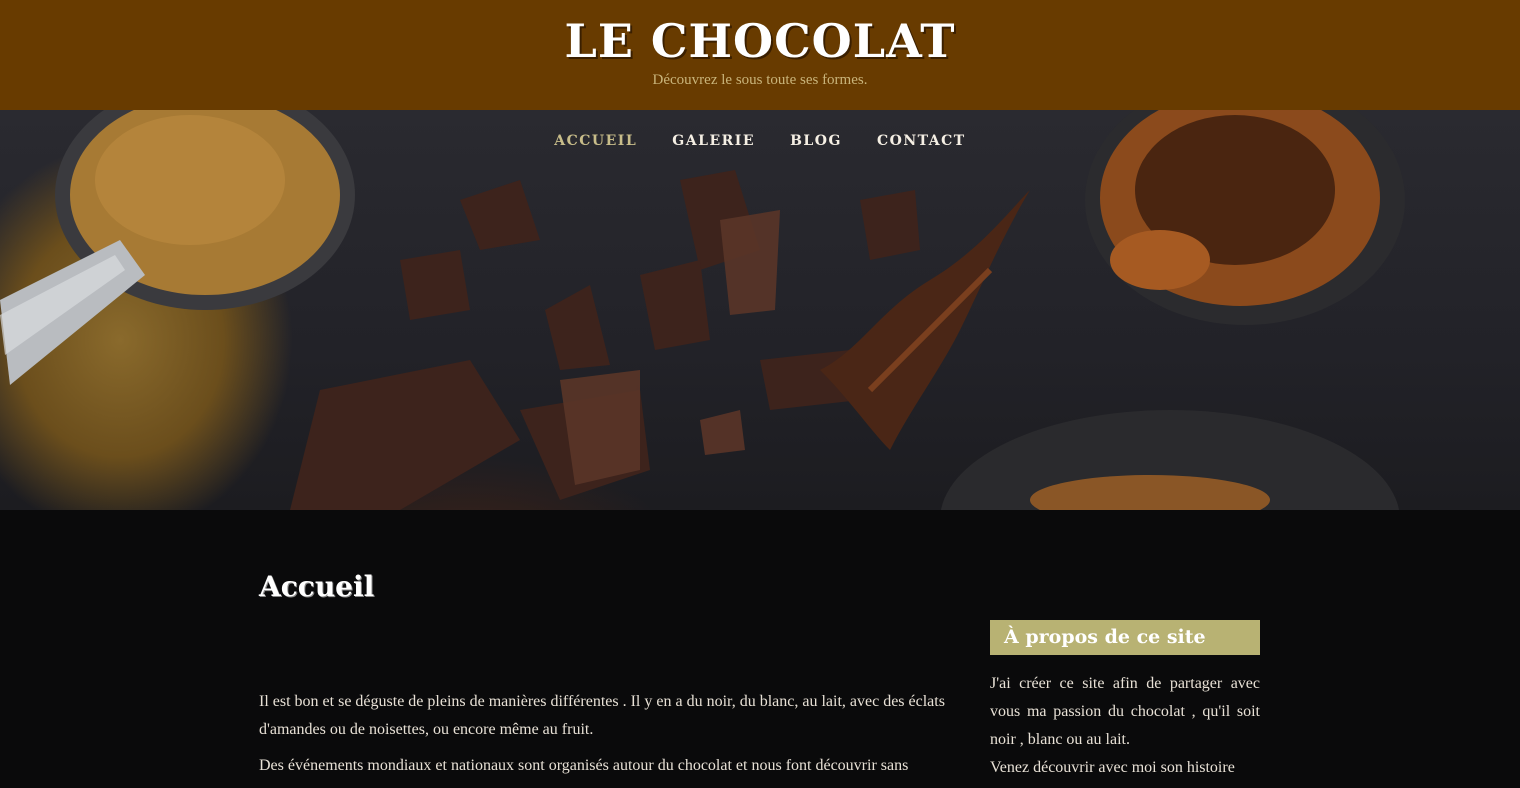  I want to click on nav-item-blog: BLOG, so click(816, 141).